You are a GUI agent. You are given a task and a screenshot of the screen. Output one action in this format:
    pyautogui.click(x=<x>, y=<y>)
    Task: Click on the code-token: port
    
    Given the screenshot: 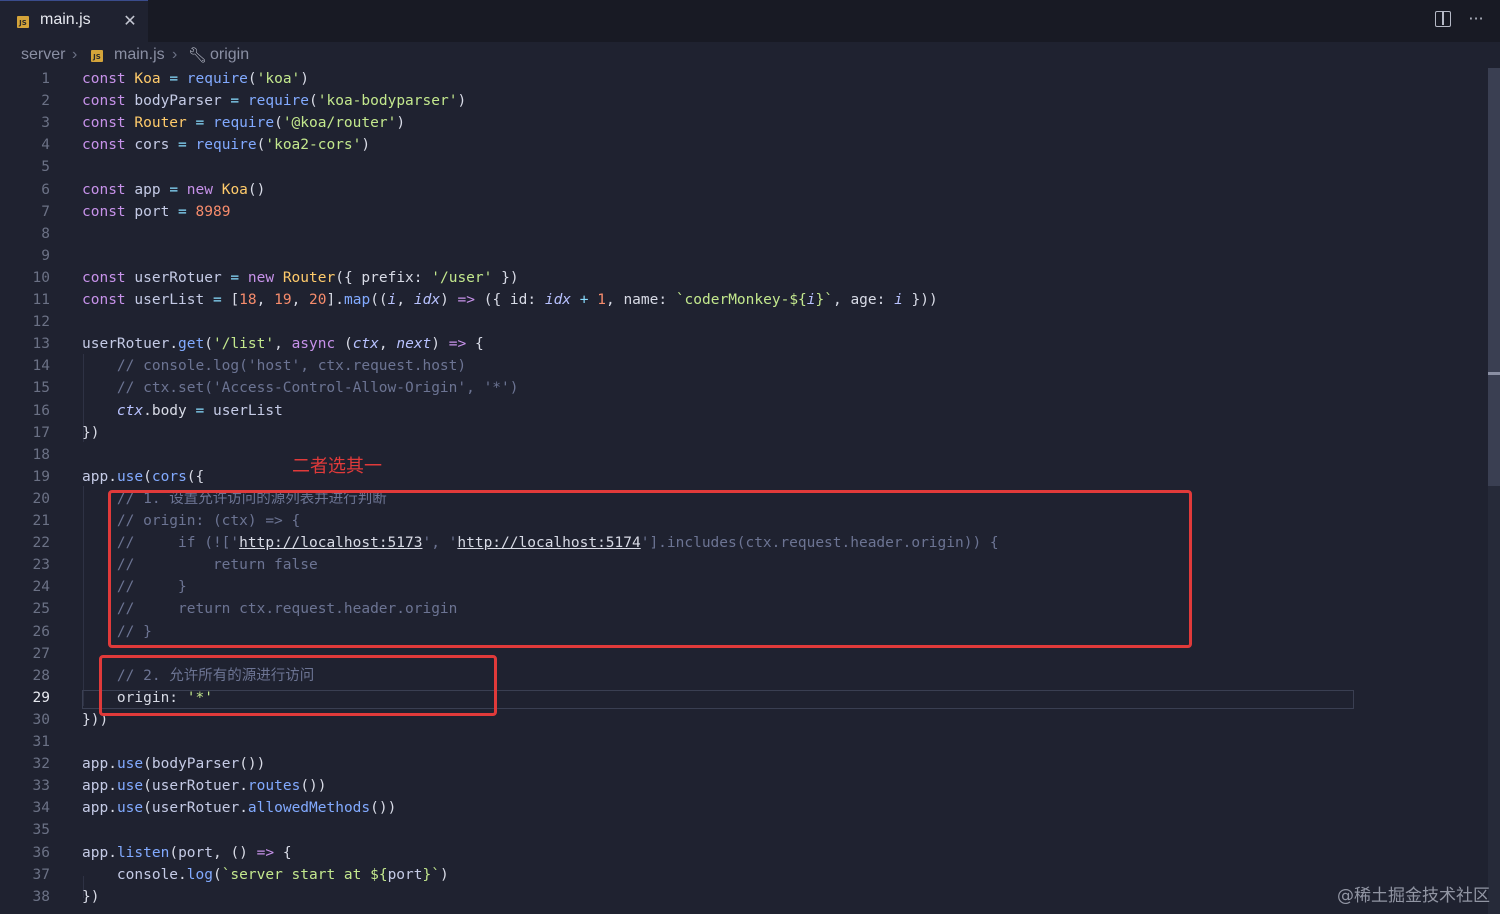 What is the action you would take?
    pyautogui.click(x=152, y=211)
    